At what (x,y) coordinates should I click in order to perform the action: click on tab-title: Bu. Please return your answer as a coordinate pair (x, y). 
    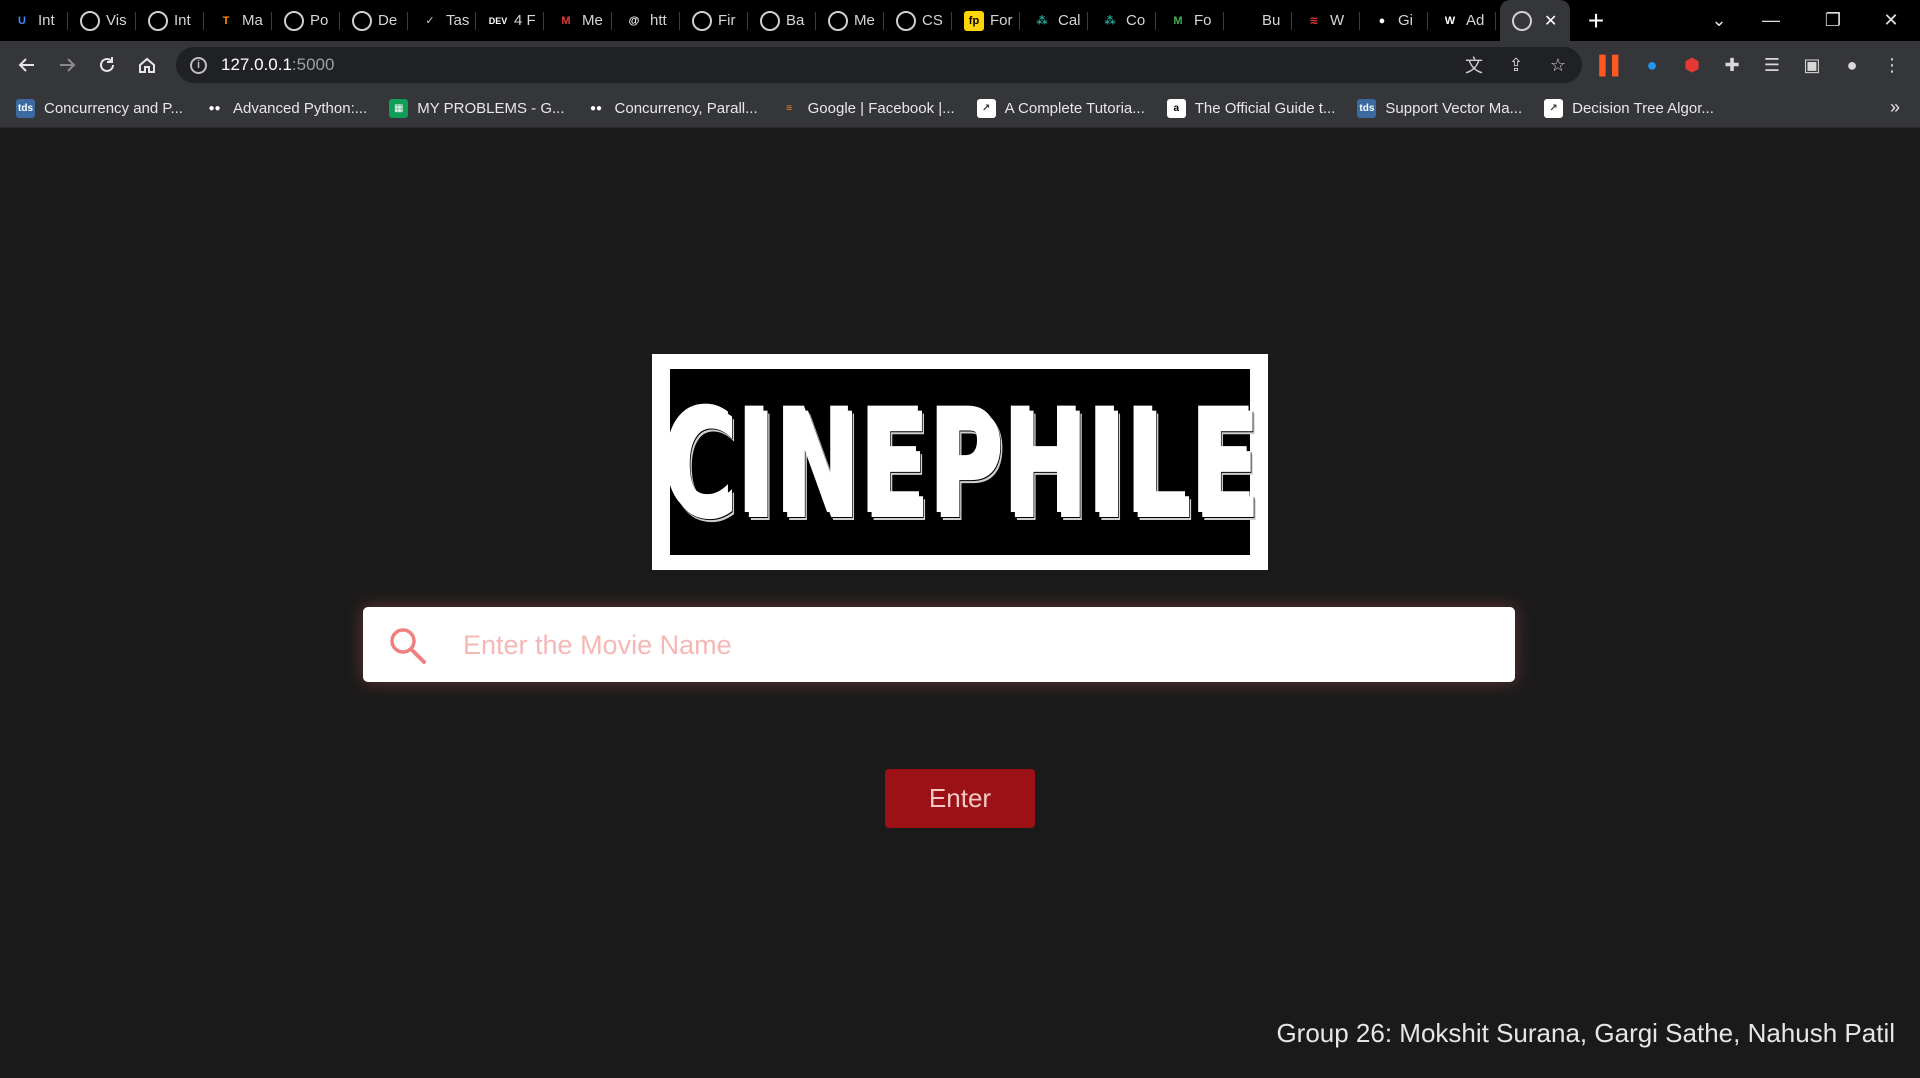
    Looking at the image, I should click on (1271, 20).